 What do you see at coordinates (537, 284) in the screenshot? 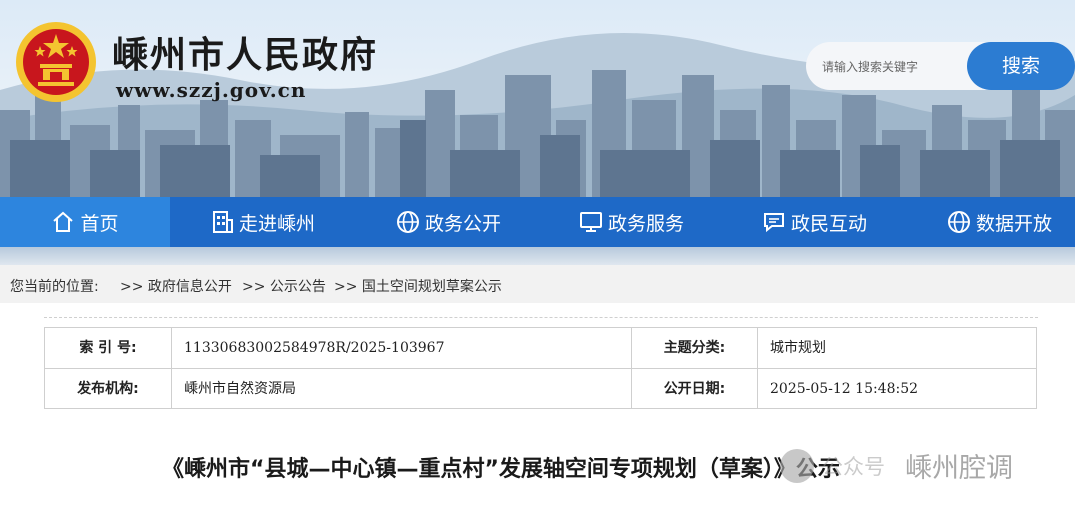
I see `breadcrumb: 您当前的位置: >> 政府信息公开 >> 公示公告 >> 国土空间规划草案公示` at bounding box center [537, 284].